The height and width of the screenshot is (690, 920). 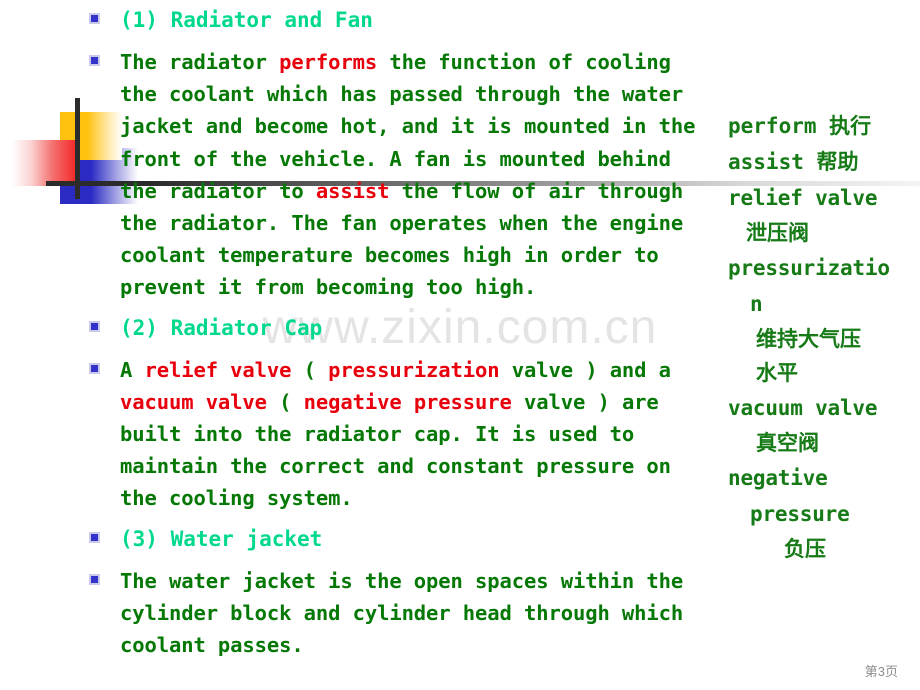 What do you see at coordinates (803, 408) in the screenshot?
I see `glossary-entry-vacuum-valve-term: vacuum valve` at bounding box center [803, 408].